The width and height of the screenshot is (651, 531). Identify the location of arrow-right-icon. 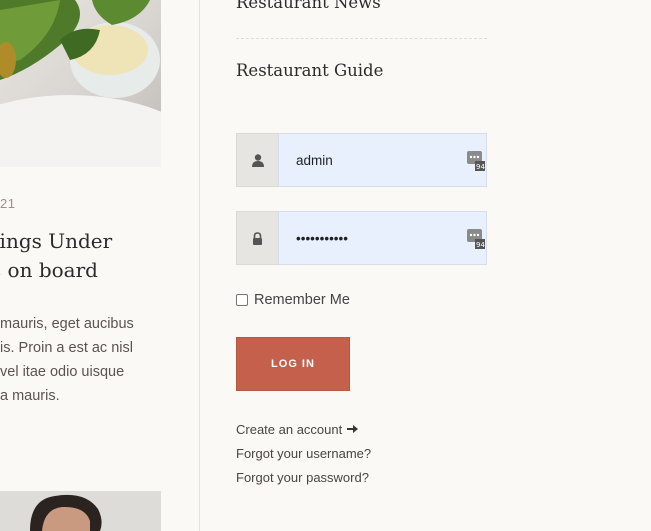
(353, 430).